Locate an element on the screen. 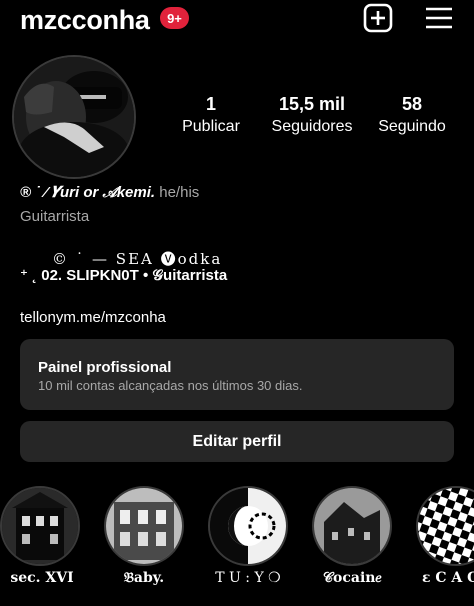 Image resolution: width=474 pixels, height=606 pixels. bio-category: Guitarrista is located at coordinates (55, 216).